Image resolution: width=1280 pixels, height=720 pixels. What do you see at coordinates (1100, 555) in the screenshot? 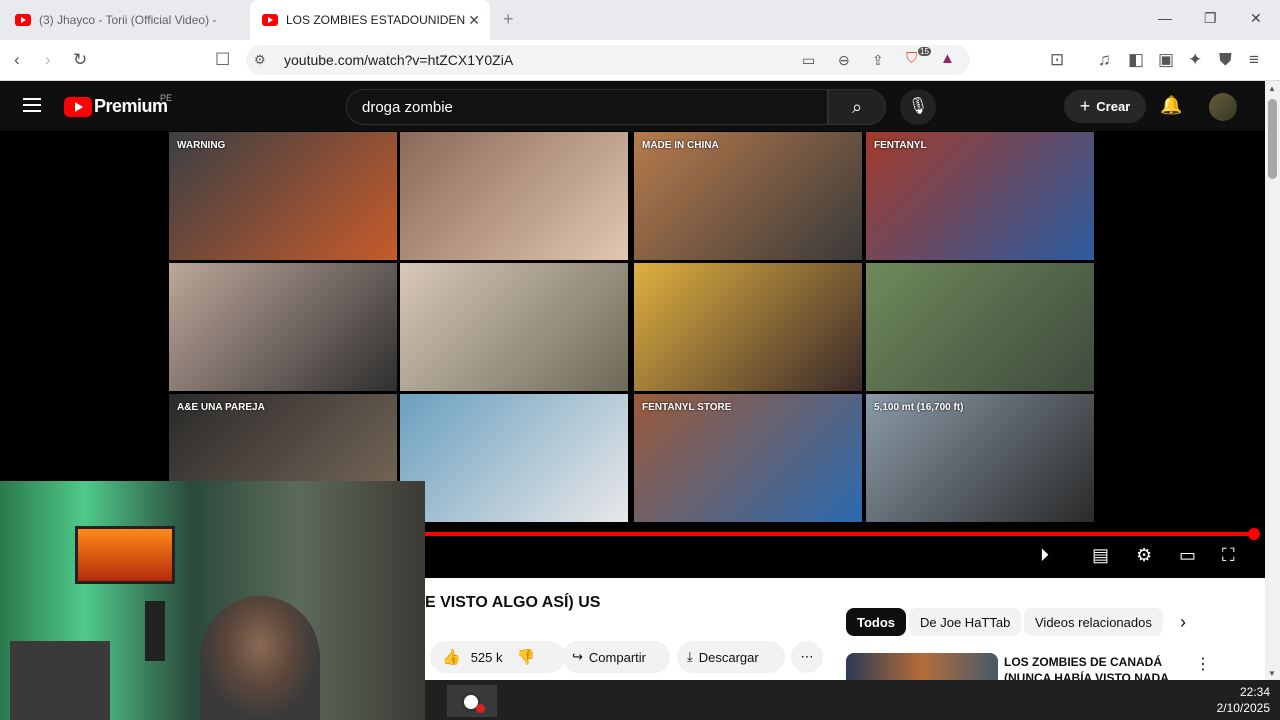
I see `subtitles-icon: ▤` at bounding box center [1100, 555].